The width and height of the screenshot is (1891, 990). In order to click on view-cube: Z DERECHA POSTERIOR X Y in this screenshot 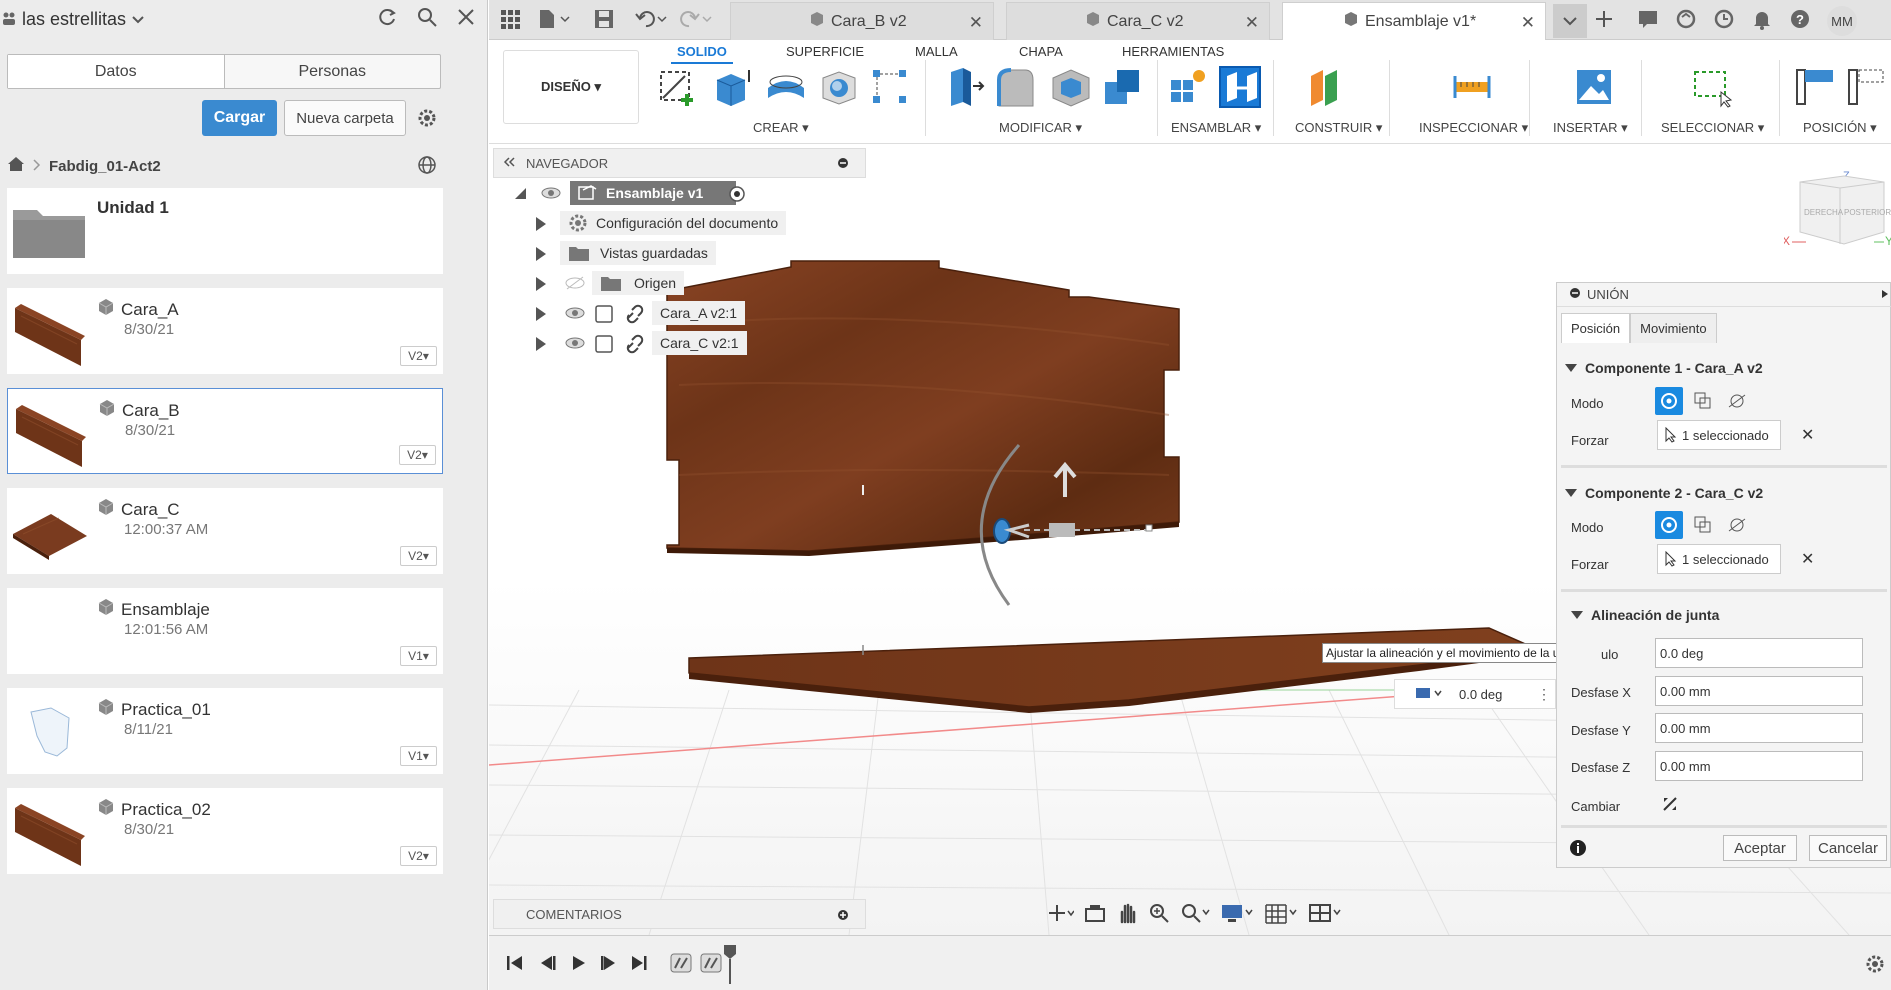, I will do `click(1836, 212)`.